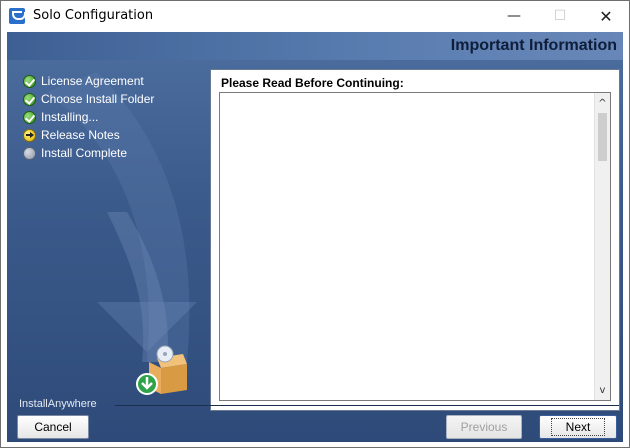 The image size is (630, 448). Describe the element at coordinates (29, 153) in the screenshot. I see `pending-circle-icon` at that location.